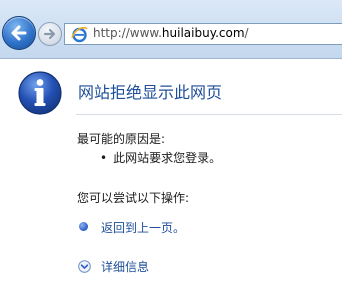  What do you see at coordinates (246, 33) in the screenshot?
I see `url-suffix: /` at bounding box center [246, 33].